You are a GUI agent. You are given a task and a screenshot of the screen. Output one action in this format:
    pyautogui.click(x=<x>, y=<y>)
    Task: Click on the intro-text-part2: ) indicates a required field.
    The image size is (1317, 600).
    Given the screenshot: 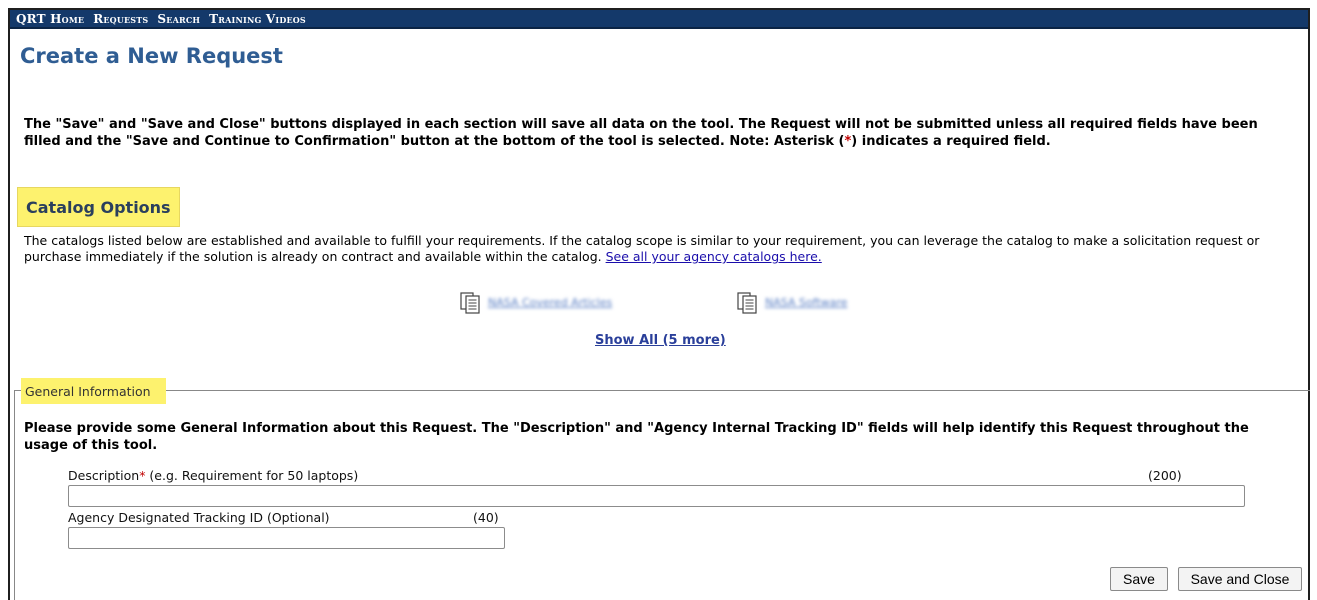 What is the action you would take?
    pyautogui.click(x=951, y=141)
    